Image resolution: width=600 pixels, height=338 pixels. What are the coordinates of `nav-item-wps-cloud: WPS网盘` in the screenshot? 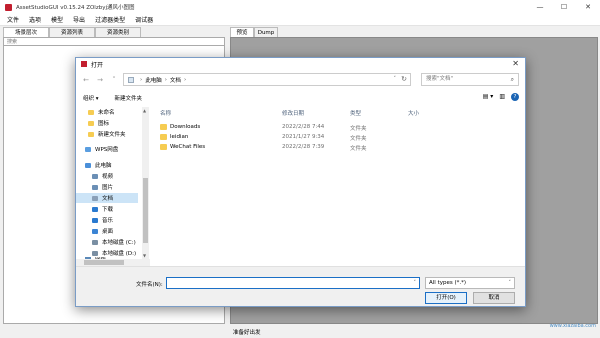 It's located at (101, 149).